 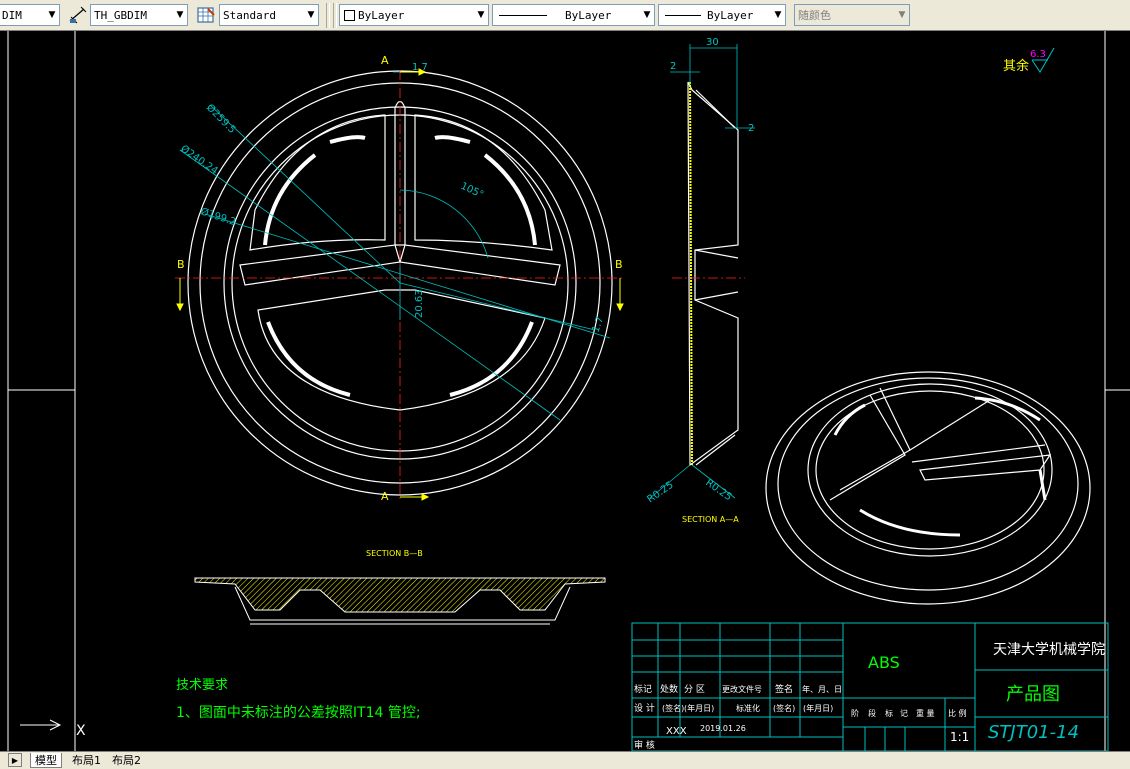 What do you see at coordinates (221, 119) in the screenshot?
I see `dim-diameter-259: Ø259.5` at bounding box center [221, 119].